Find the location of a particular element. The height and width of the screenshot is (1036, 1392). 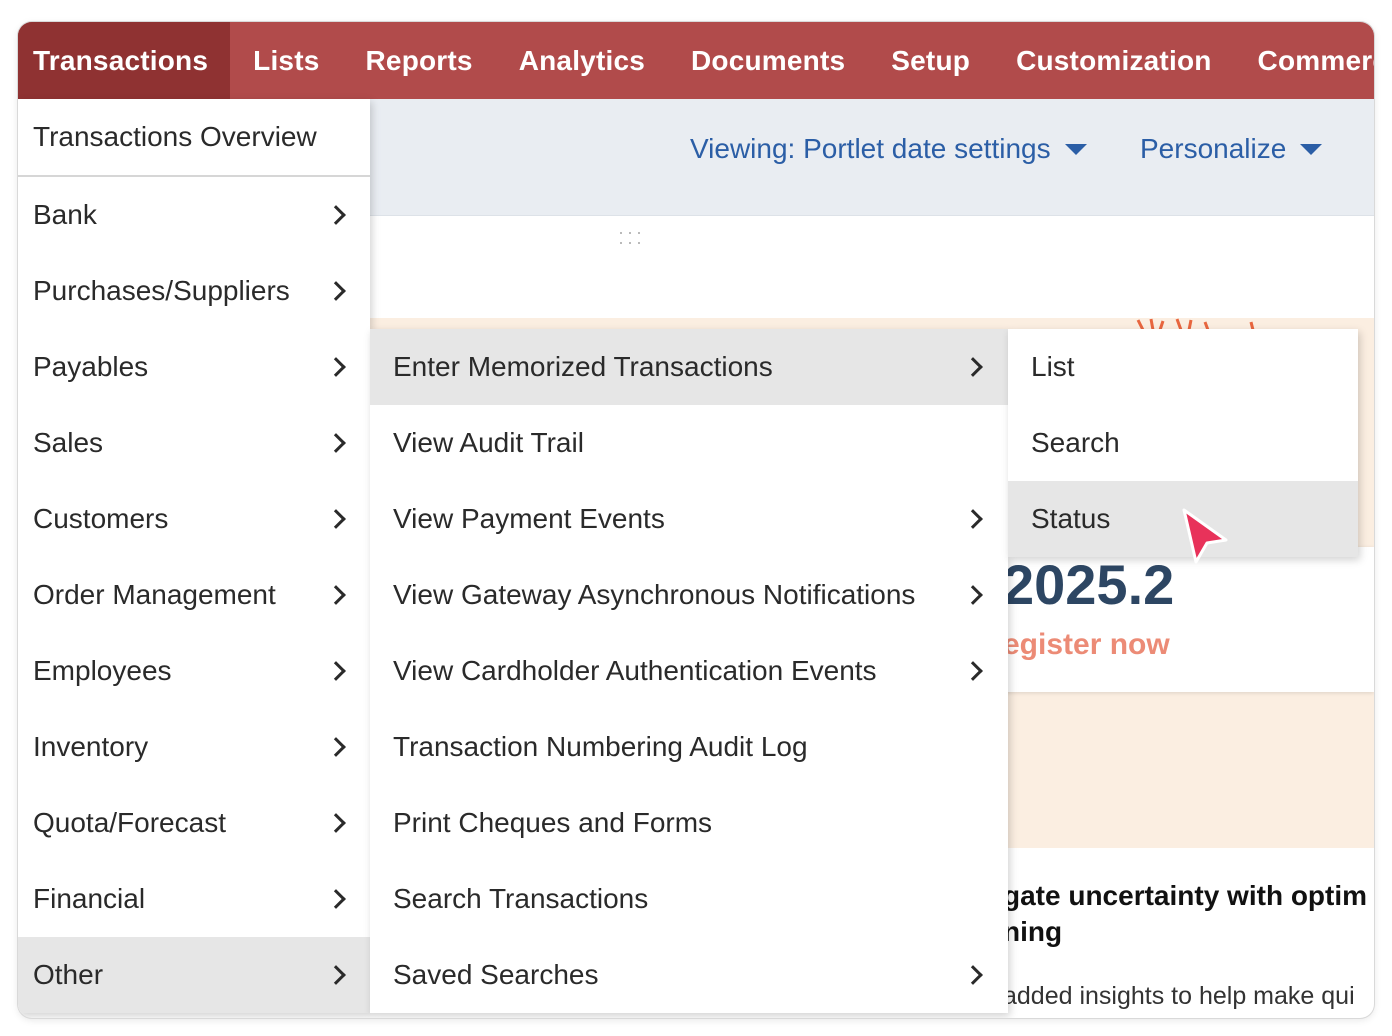

menu-item-print-cheques-forms: Print Cheques and Forms is located at coordinates (689, 823).